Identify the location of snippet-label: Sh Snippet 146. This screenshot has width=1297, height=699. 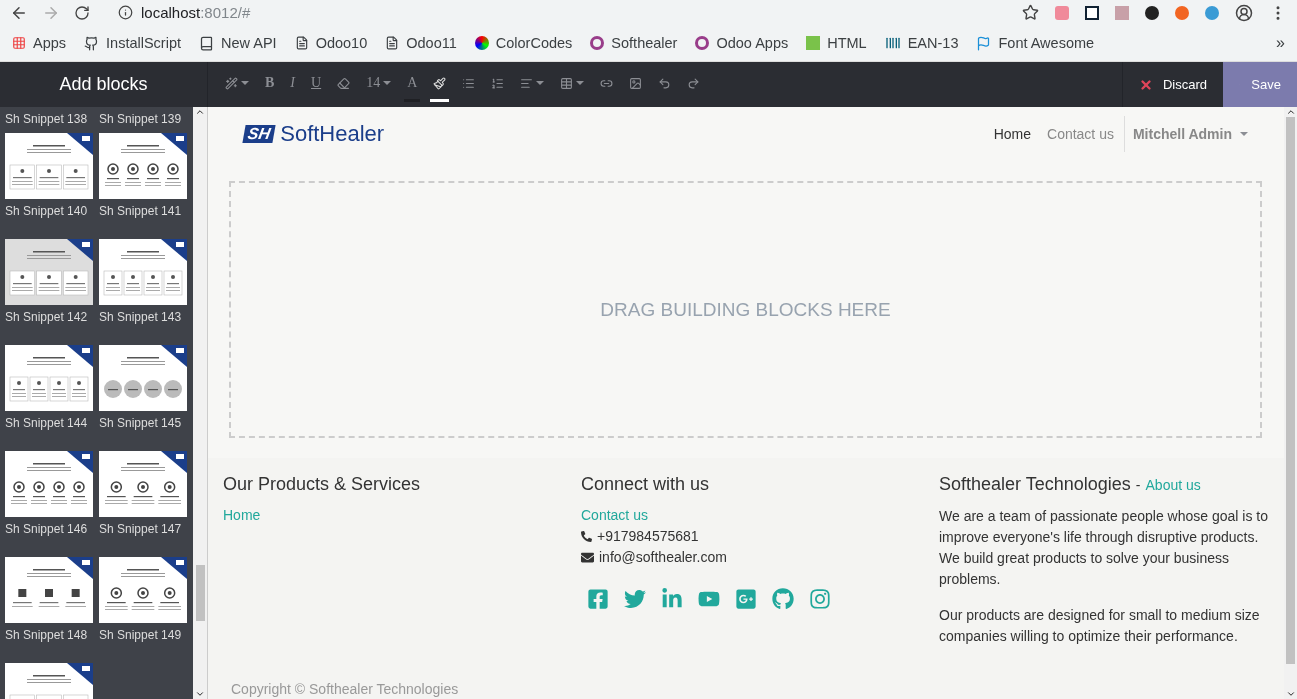
(47, 529).